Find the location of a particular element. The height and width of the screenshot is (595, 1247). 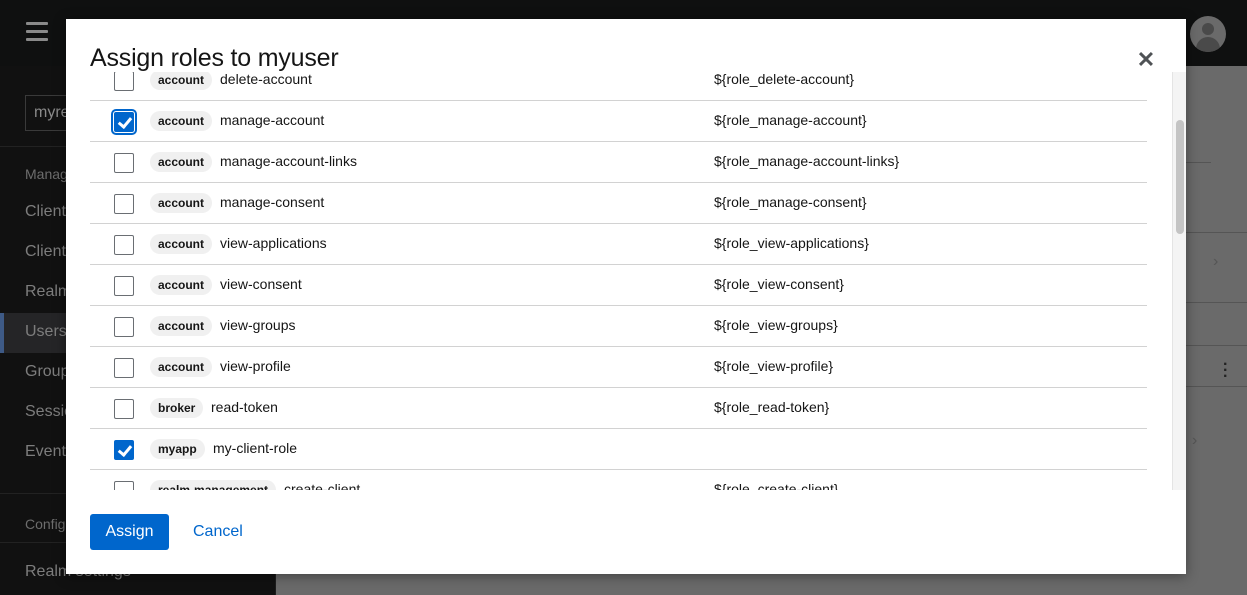

role-description: ${role_view-consent} is located at coordinates (779, 284).